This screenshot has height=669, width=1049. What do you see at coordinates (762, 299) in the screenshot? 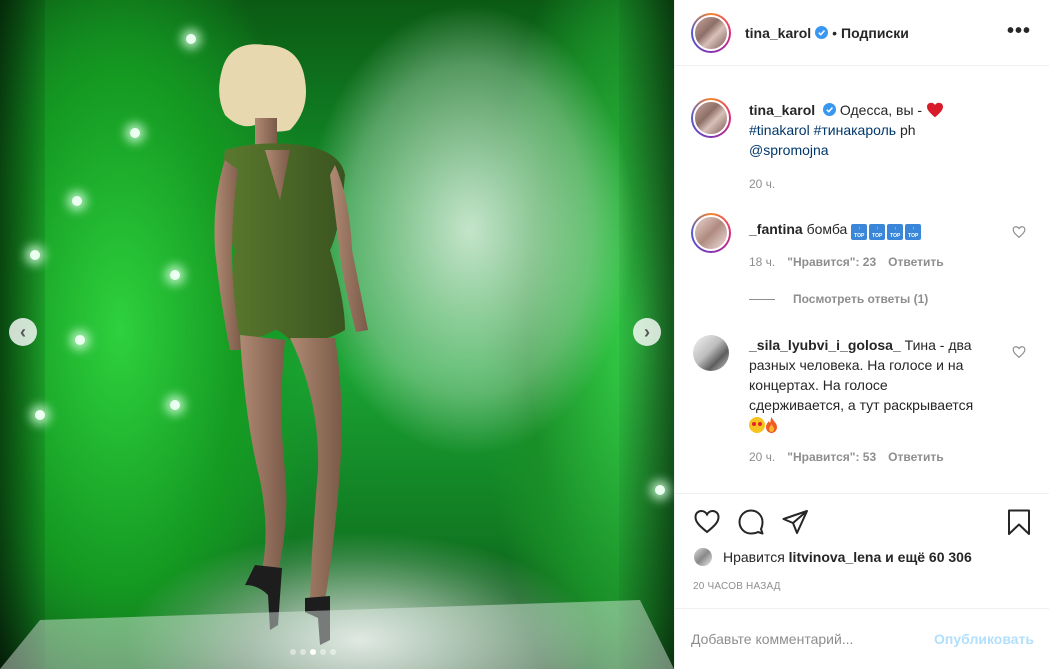
I see `replies-divider-line` at bounding box center [762, 299].